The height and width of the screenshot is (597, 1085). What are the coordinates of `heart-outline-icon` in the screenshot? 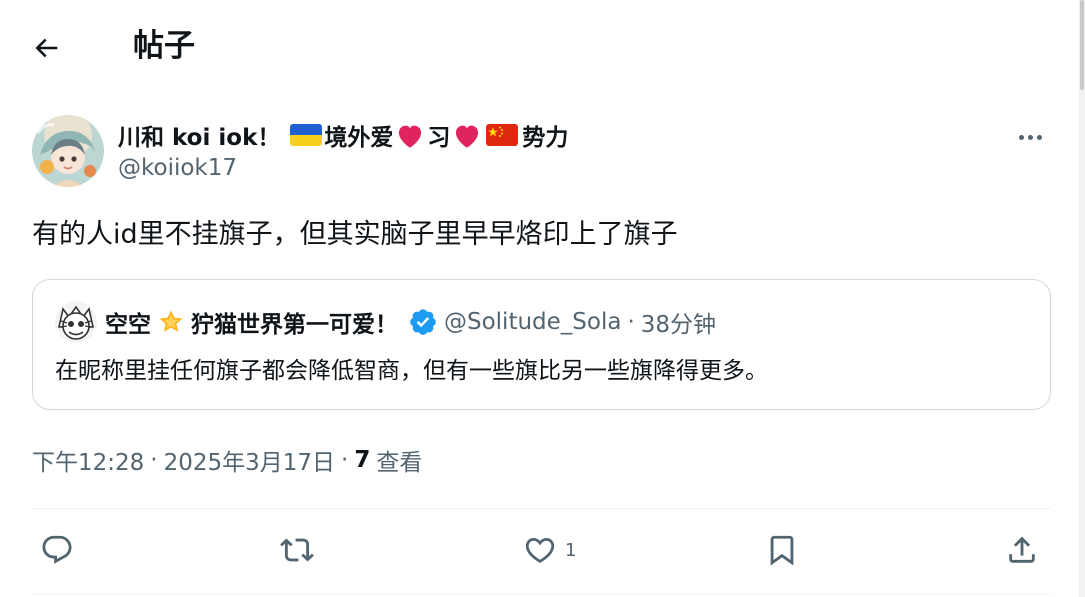 It's located at (540, 550).